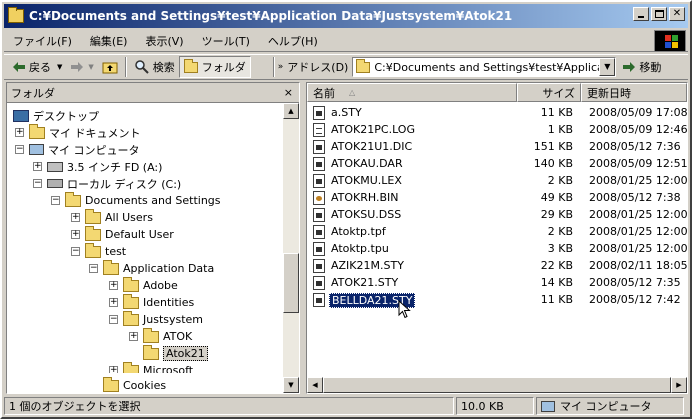 Image resolution: width=692 pixels, height=419 pixels. What do you see at coordinates (110, 67) in the screenshot?
I see `up-folder-button` at bounding box center [110, 67].